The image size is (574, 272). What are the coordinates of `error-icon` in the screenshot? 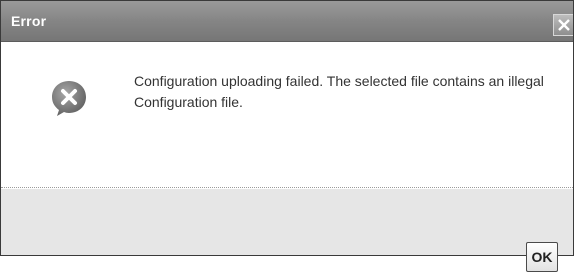 It's located at (69, 98).